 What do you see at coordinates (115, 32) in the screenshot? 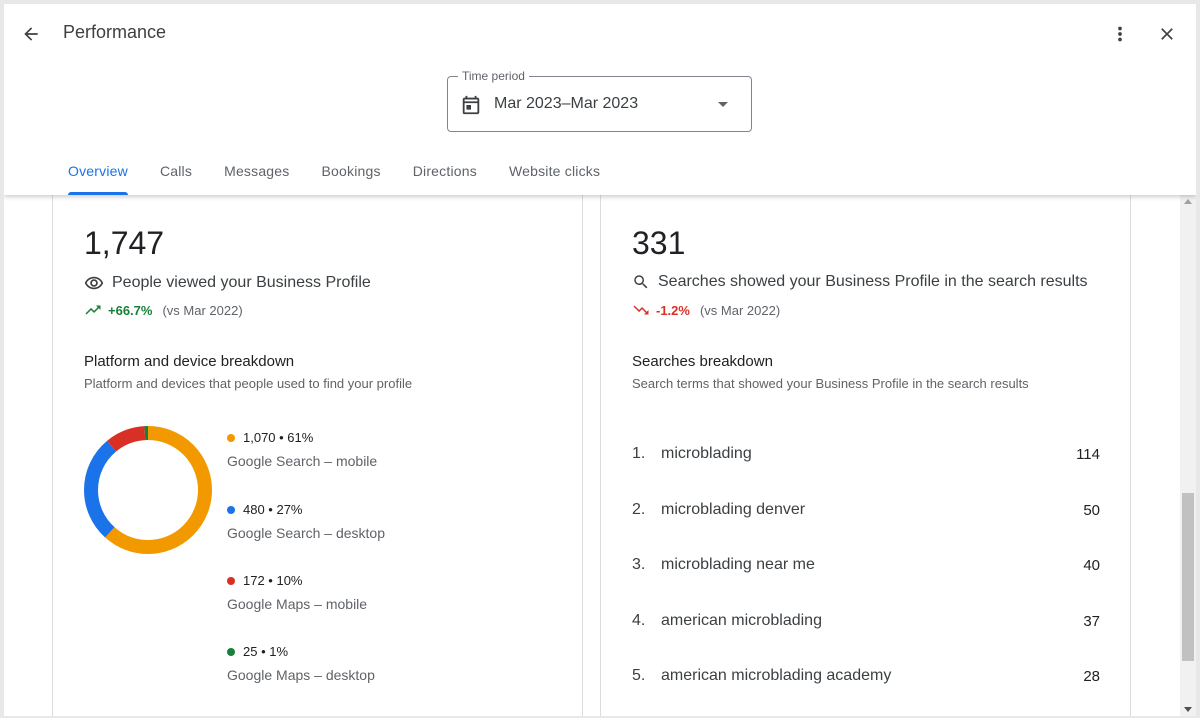
I see `page-title: Performance` at bounding box center [115, 32].